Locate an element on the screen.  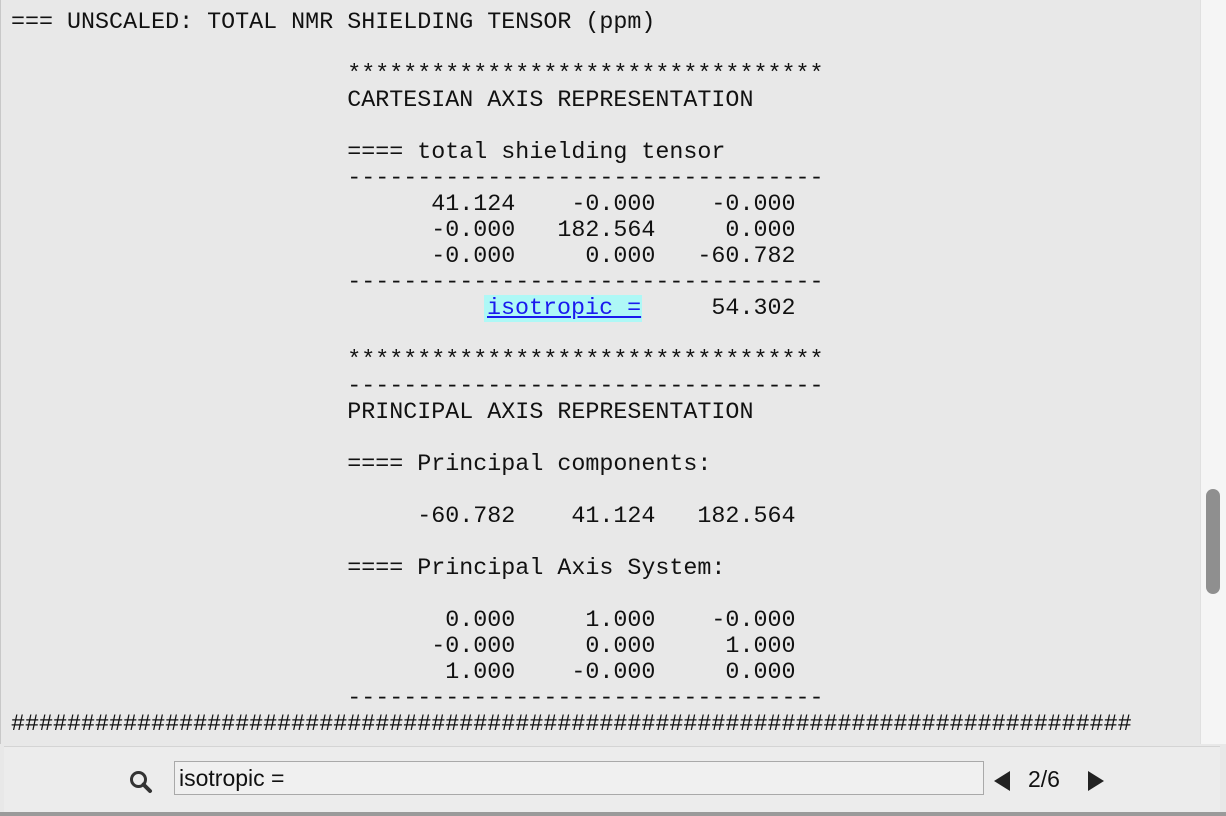
text-line: CARTESIAN AXIS REPRESENTATION is located at coordinates (382, 101).